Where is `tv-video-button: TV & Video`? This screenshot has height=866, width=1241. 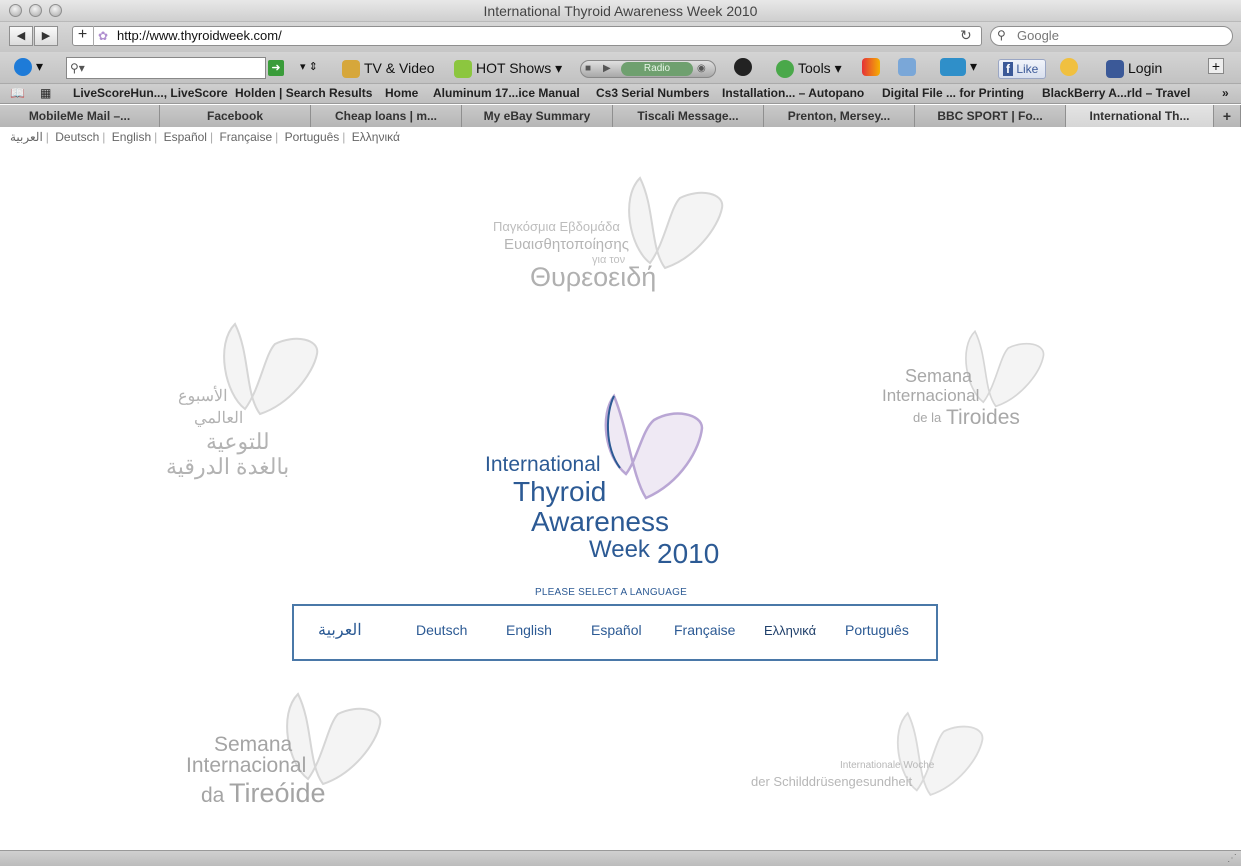
tv-video-button: TV & Video is located at coordinates (388, 69).